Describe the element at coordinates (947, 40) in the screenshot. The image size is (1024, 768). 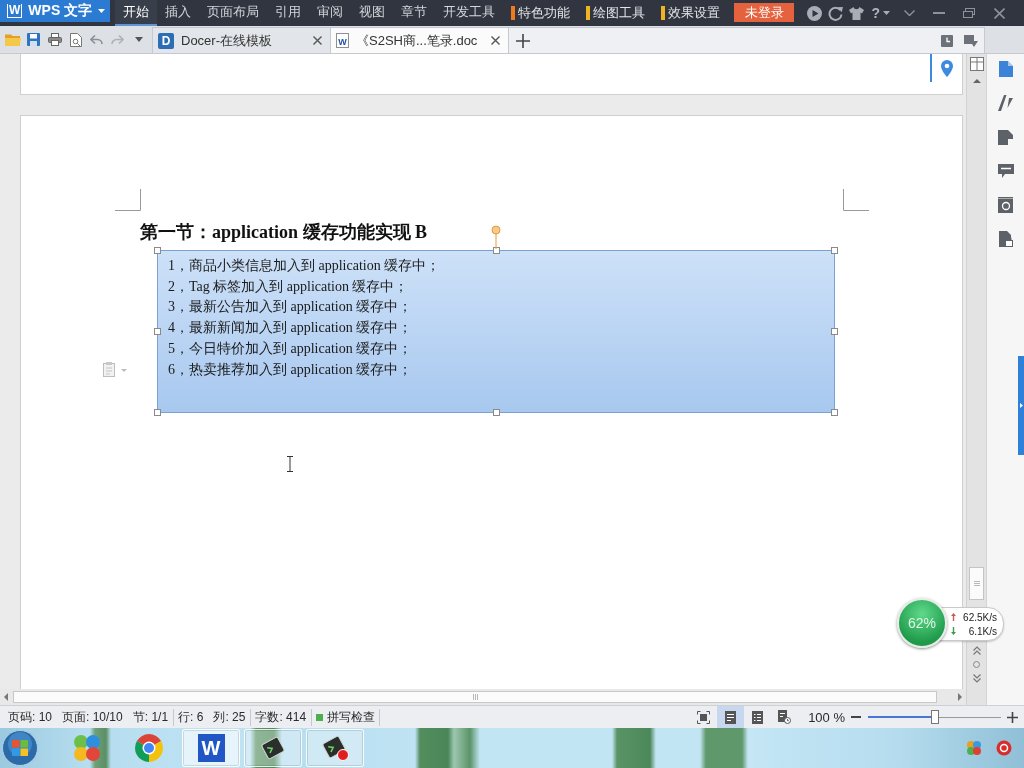
I see `clock-icon` at that location.